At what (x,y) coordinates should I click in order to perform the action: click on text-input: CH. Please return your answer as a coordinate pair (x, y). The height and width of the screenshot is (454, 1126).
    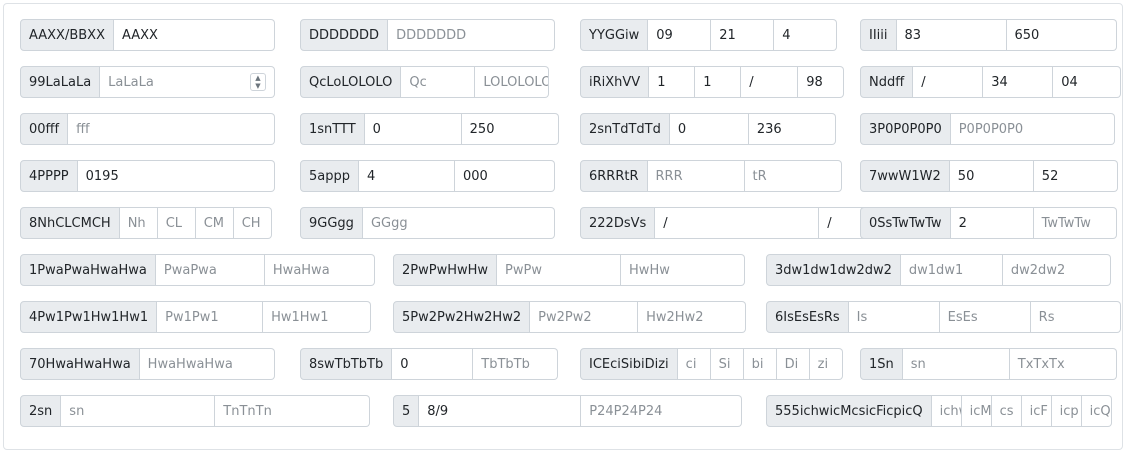
    Looking at the image, I should click on (252, 223).